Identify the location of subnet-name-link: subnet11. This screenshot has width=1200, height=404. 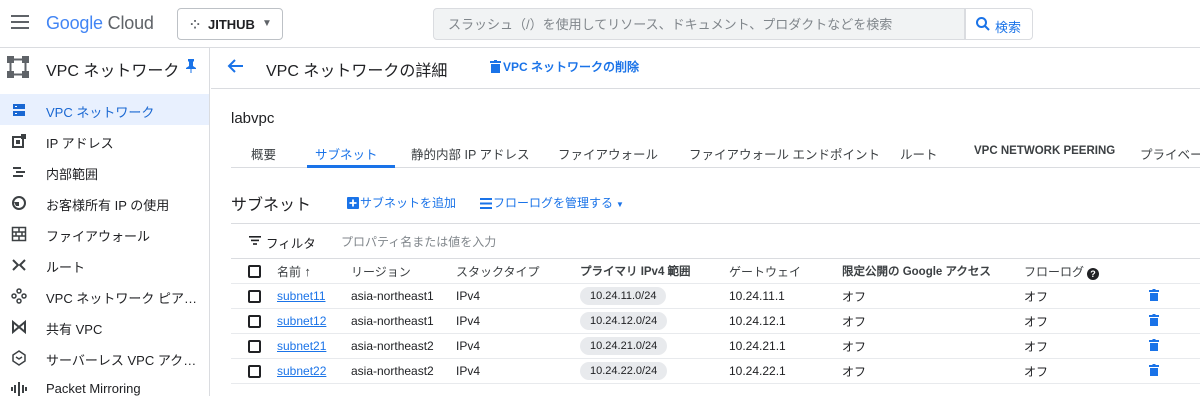
(301, 296).